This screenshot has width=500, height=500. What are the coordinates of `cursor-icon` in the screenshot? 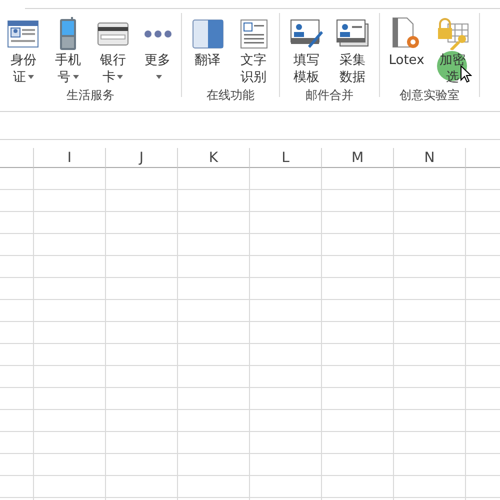 It's located at (466, 74).